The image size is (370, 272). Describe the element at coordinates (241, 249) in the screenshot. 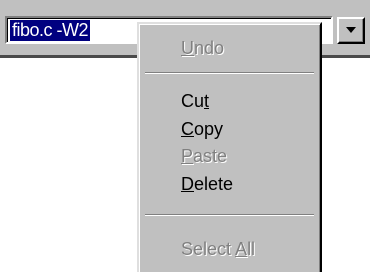

I see `menu-item-select-all-accel: A` at that location.